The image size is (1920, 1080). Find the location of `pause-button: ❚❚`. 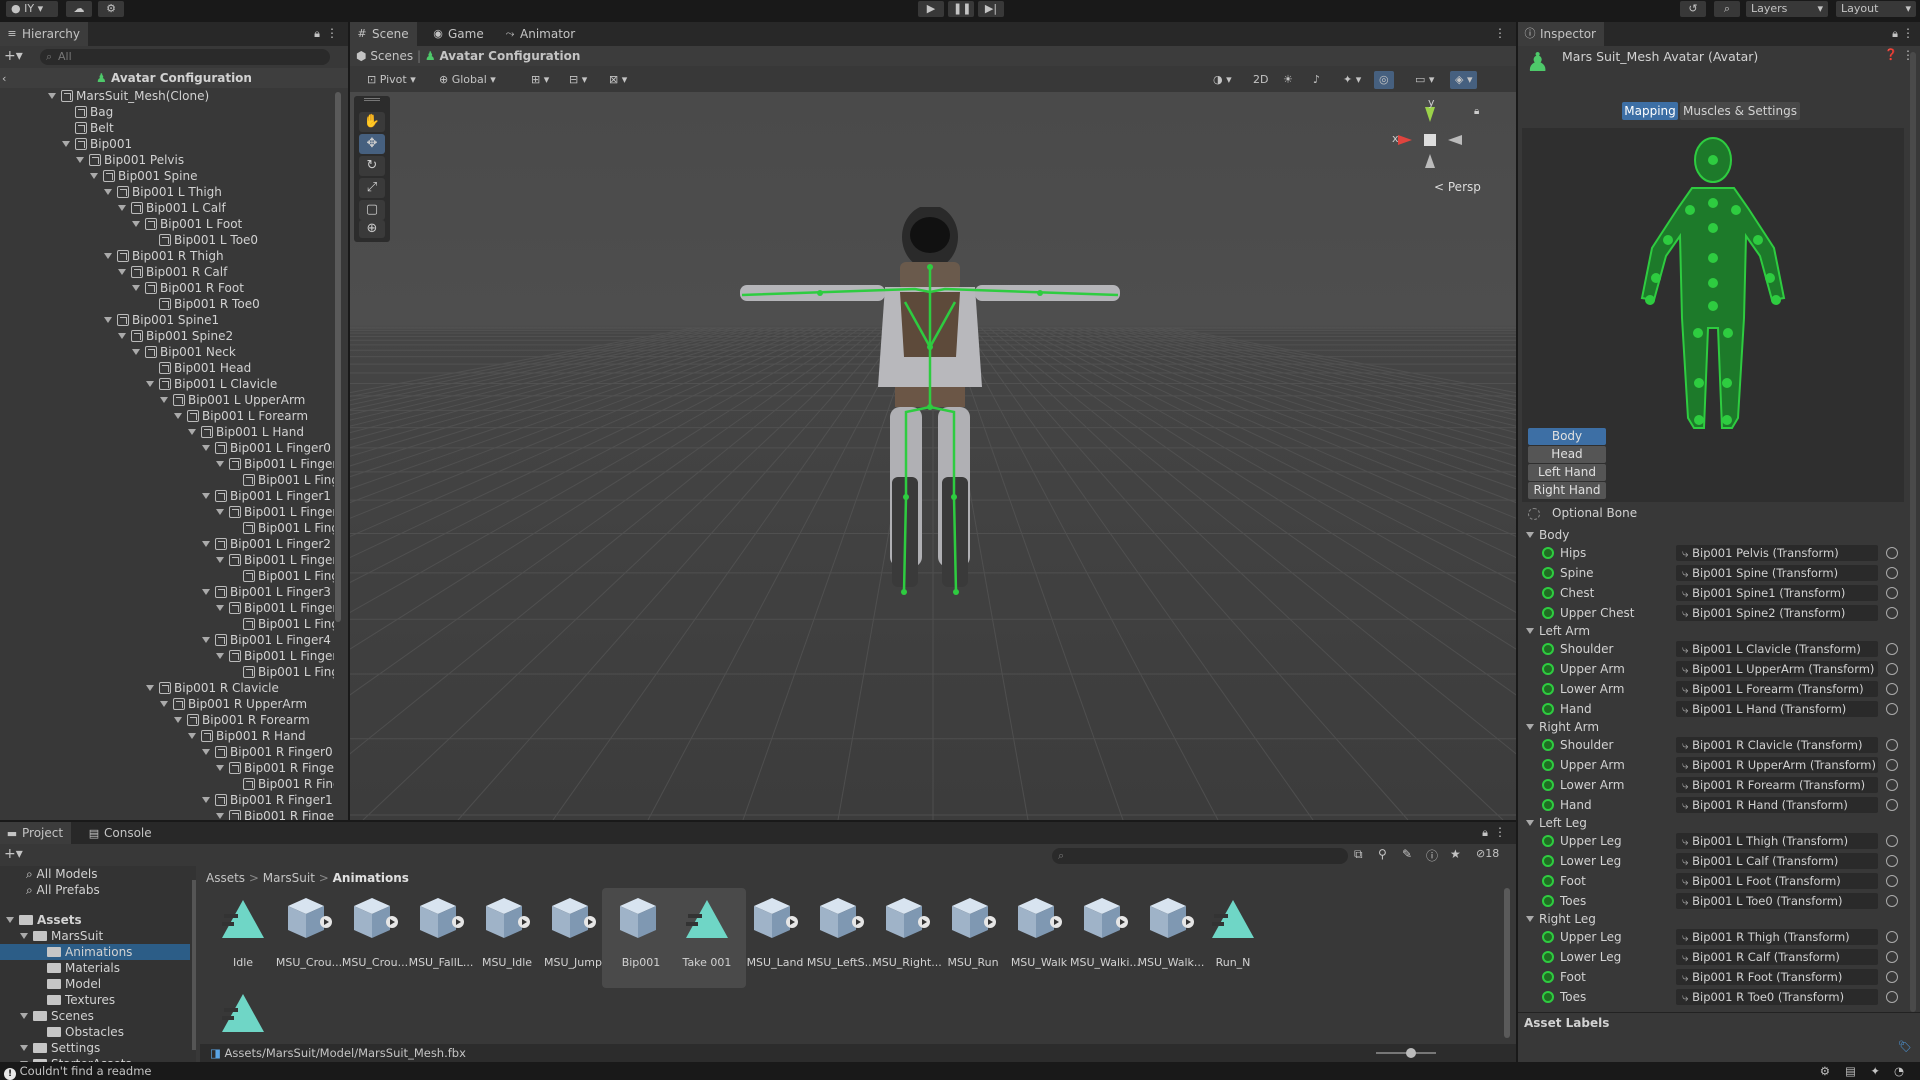

pause-button: ❚❚ is located at coordinates (961, 9).